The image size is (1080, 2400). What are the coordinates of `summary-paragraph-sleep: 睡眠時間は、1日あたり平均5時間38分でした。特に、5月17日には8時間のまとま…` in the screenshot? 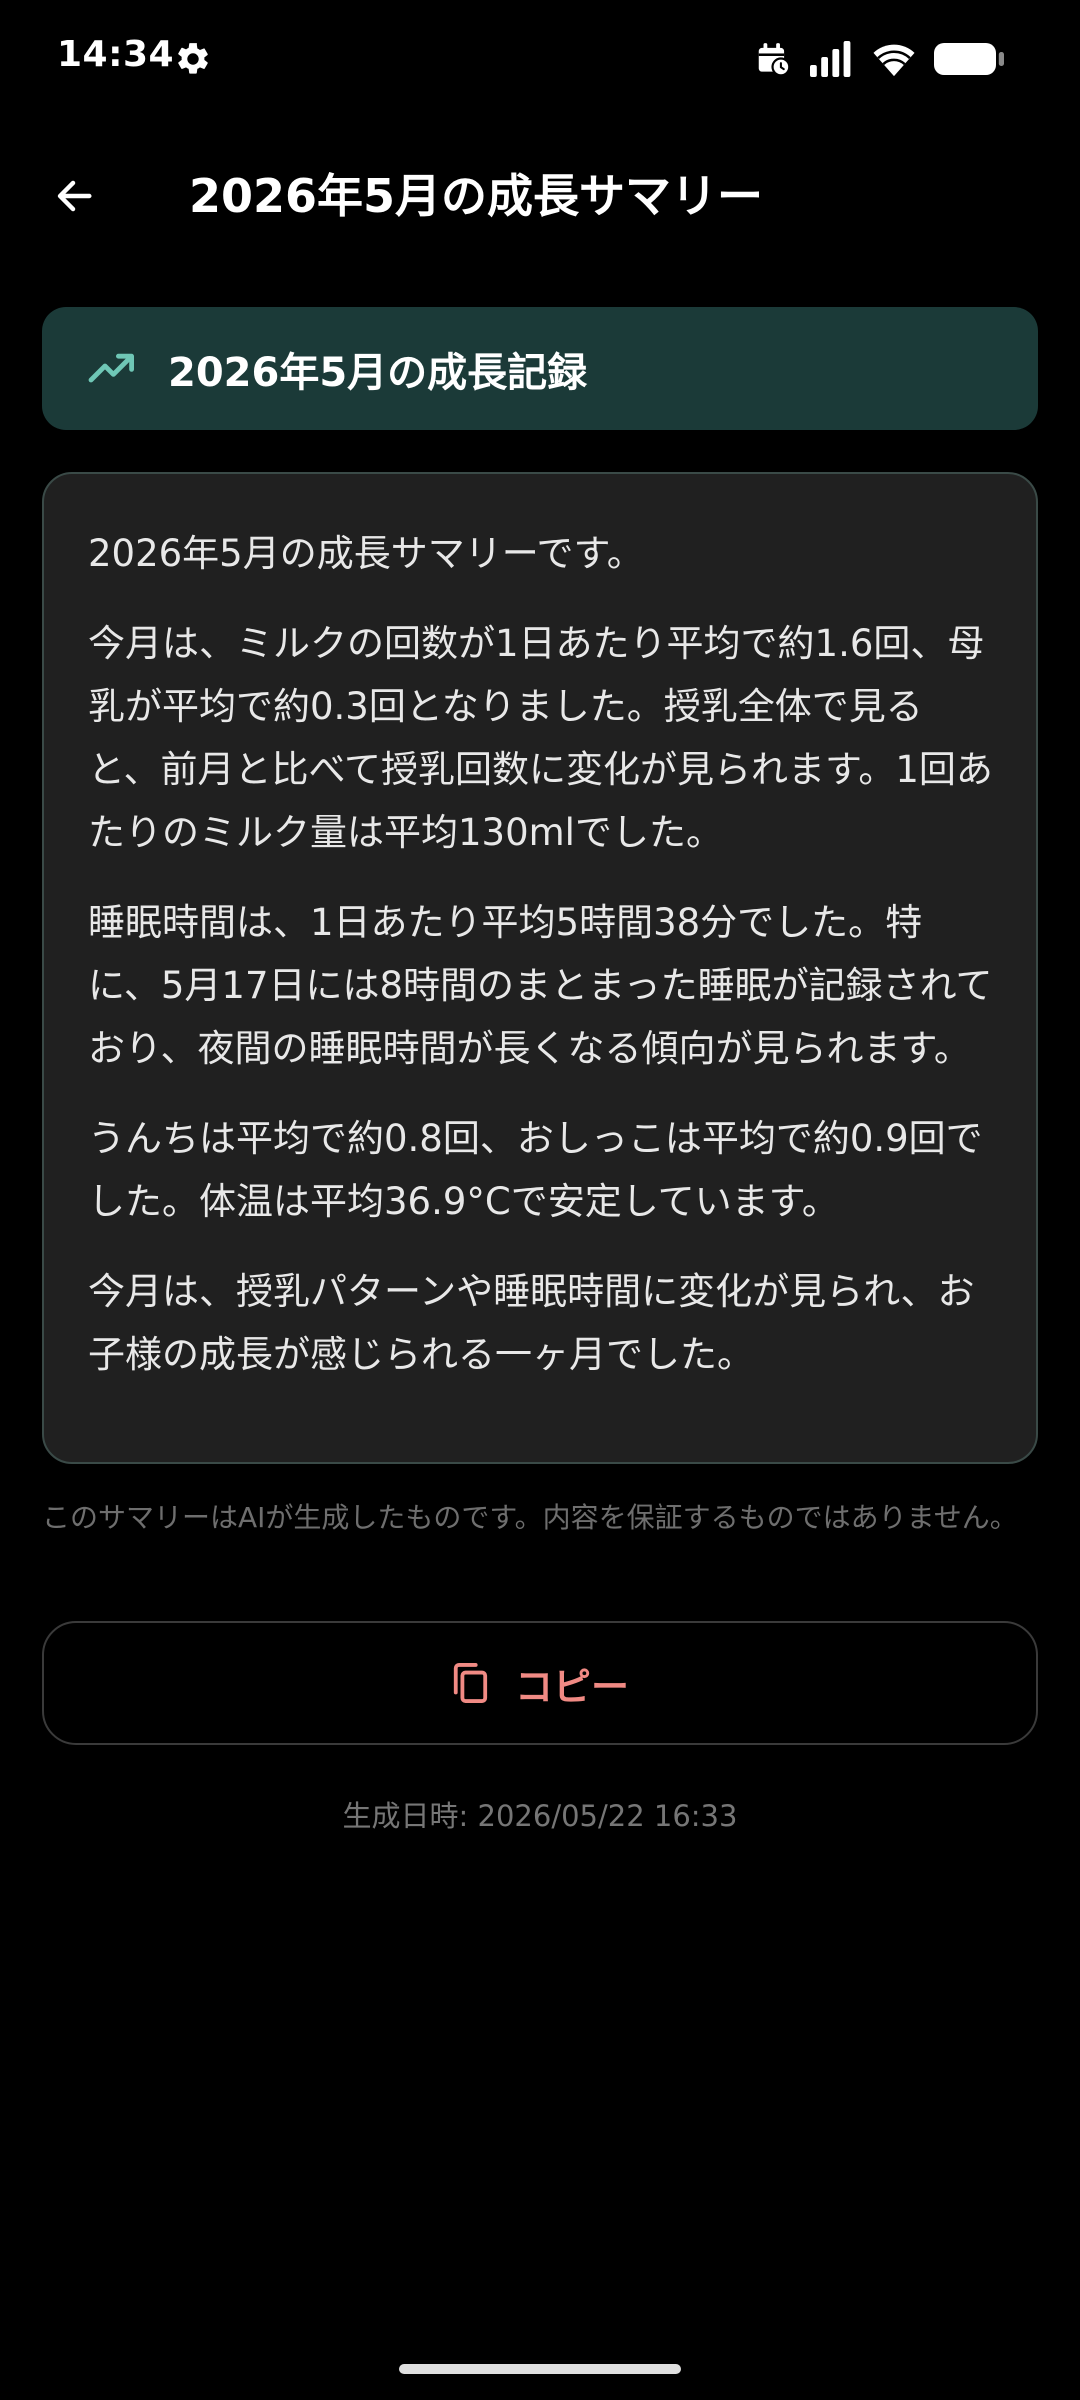 It's located at (540, 985).